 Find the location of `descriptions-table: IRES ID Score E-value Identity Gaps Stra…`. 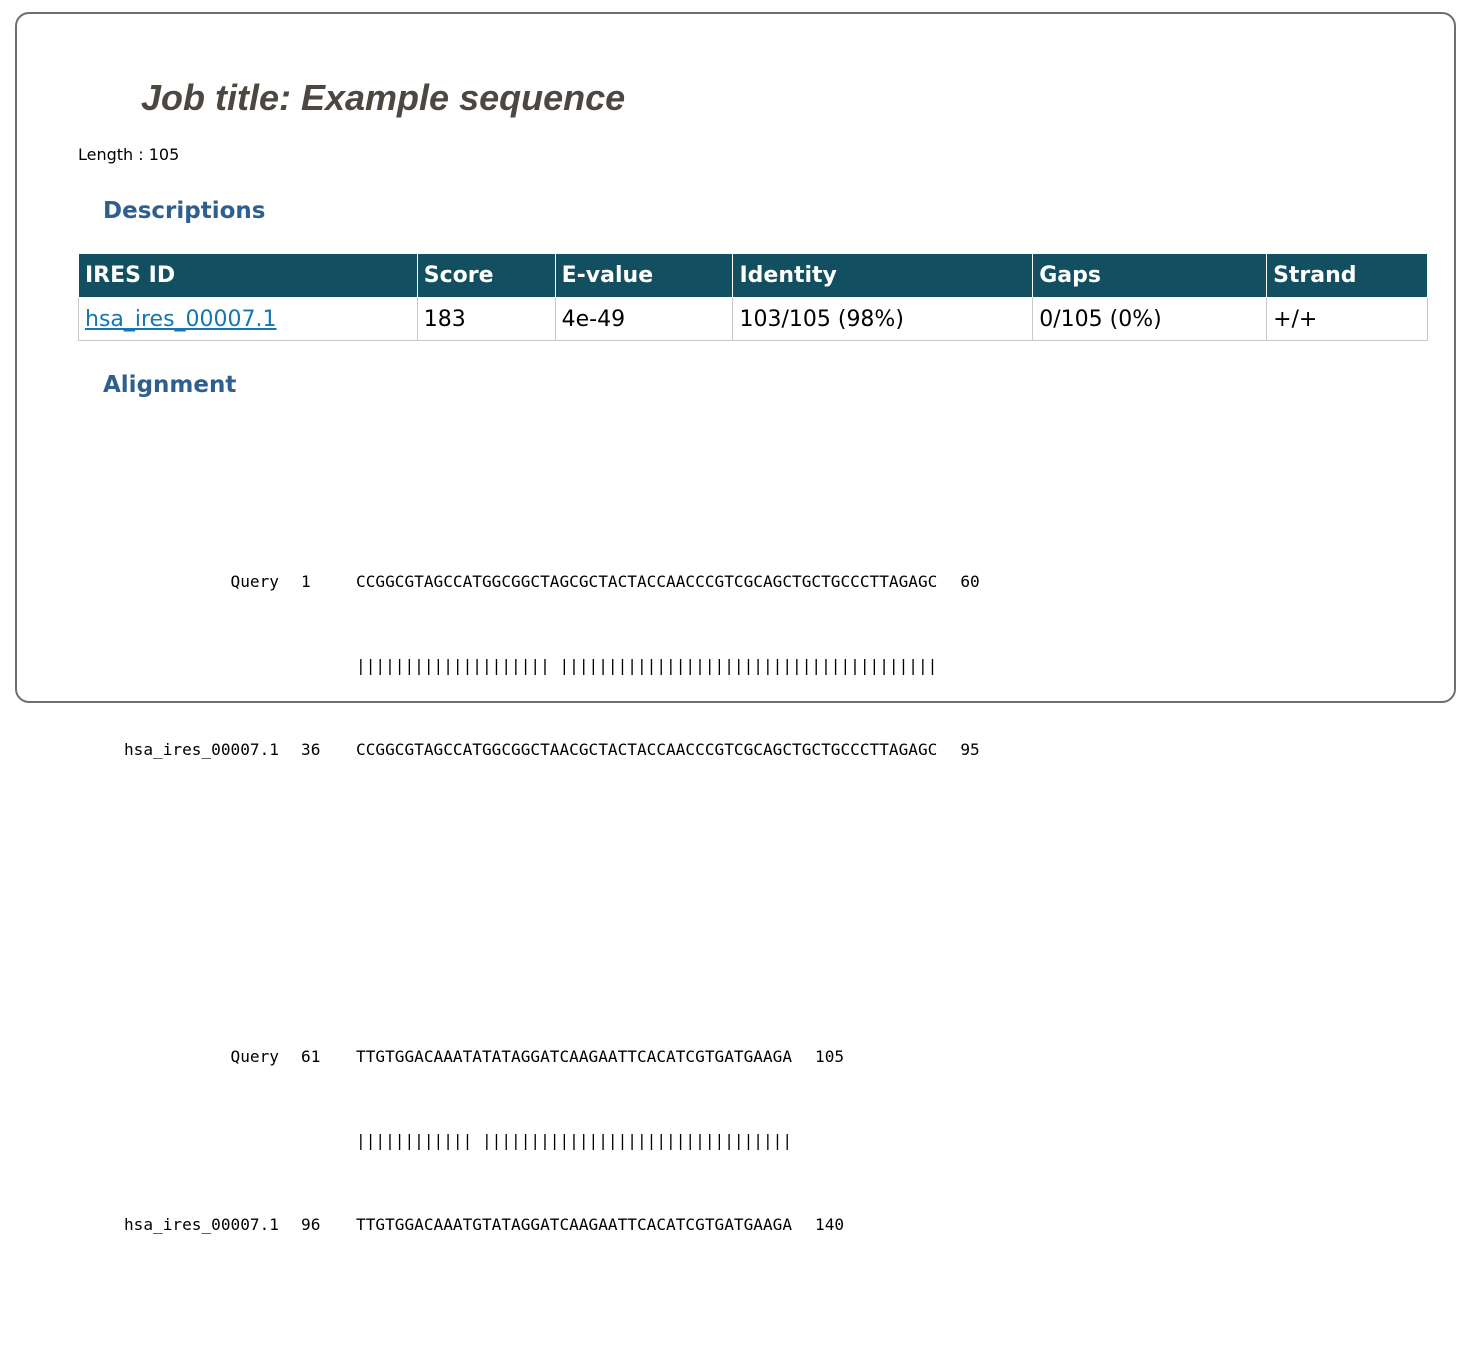

descriptions-table: IRES ID Score E-value Identity Gaps Stra… is located at coordinates (753, 297).